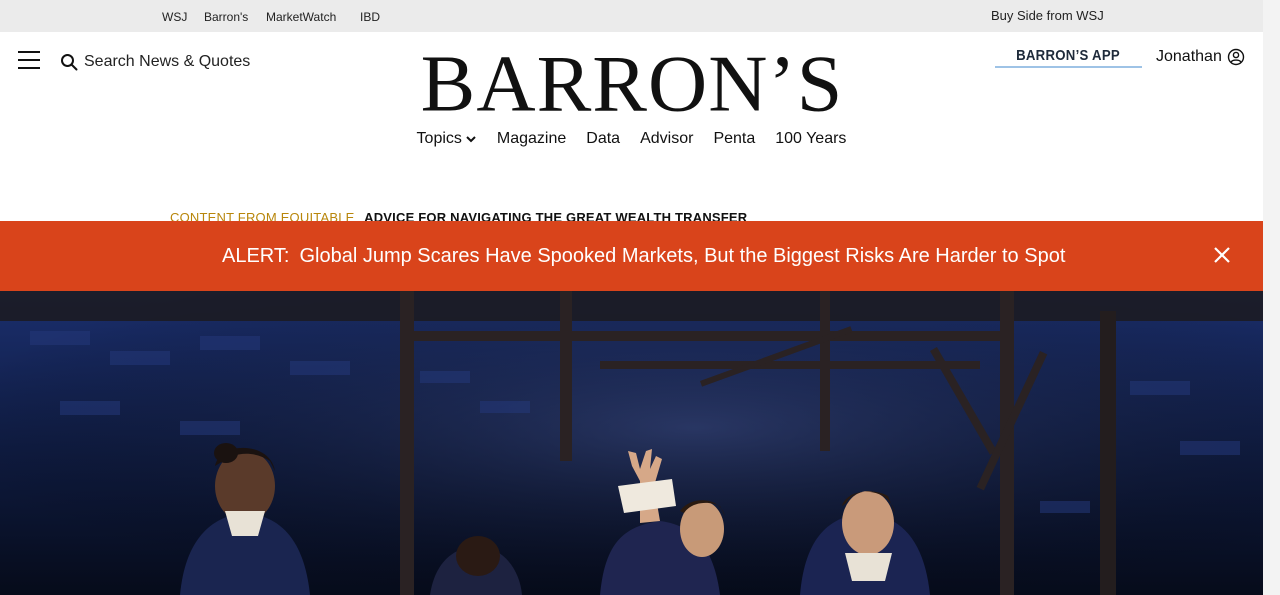 The height and width of the screenshot is (595, 1280). I want to click on search-icon, so click(69, 62).